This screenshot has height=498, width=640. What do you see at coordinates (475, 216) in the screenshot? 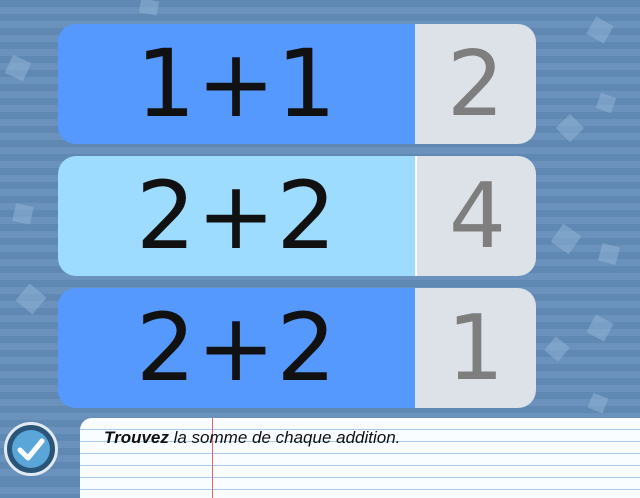
I see `answer-tile: 4` at bounding box center [475, 216].